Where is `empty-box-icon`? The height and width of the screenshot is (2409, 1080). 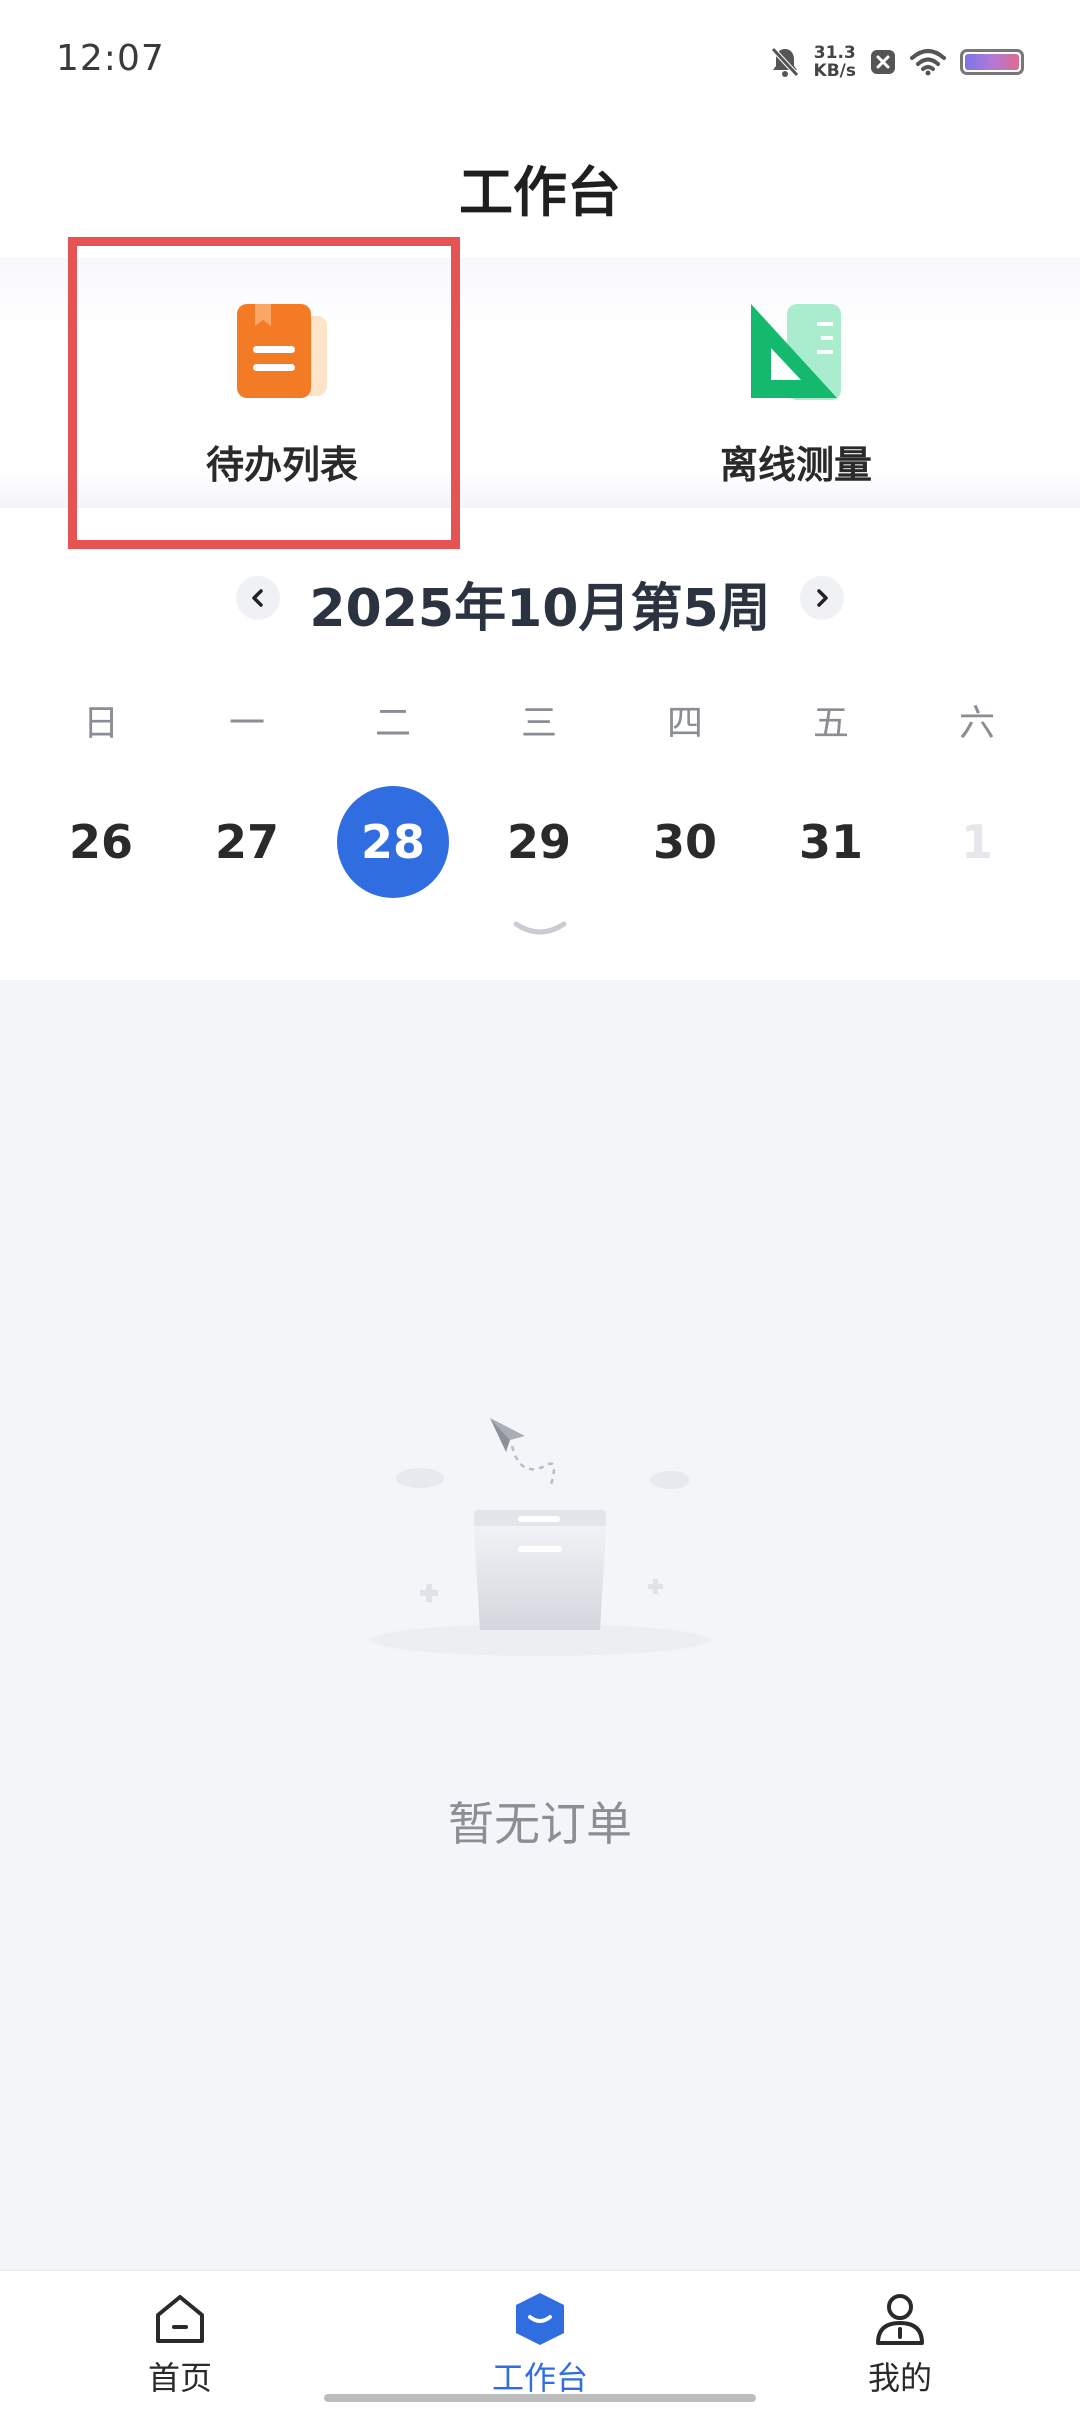 empty-box-icon is located at coordinates (540, 1537).